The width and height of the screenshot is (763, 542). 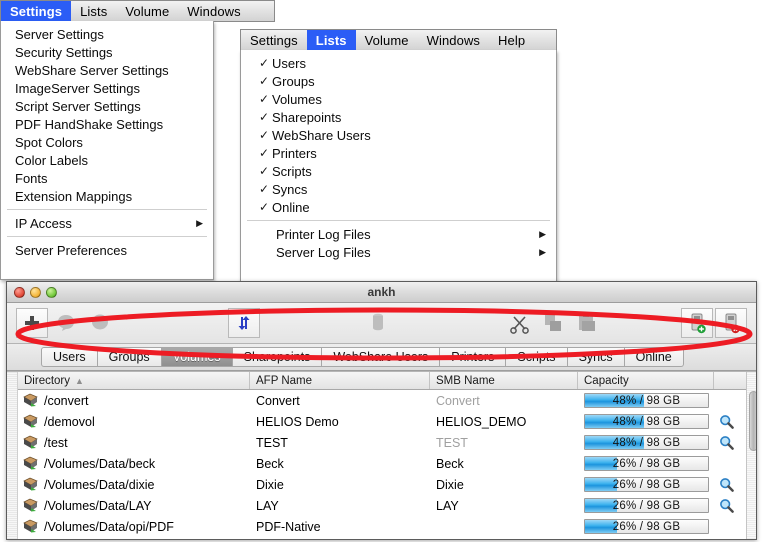 I want to click on settings-menu-item-spot-colors: Spot Colors, so click(x=107, y=142).